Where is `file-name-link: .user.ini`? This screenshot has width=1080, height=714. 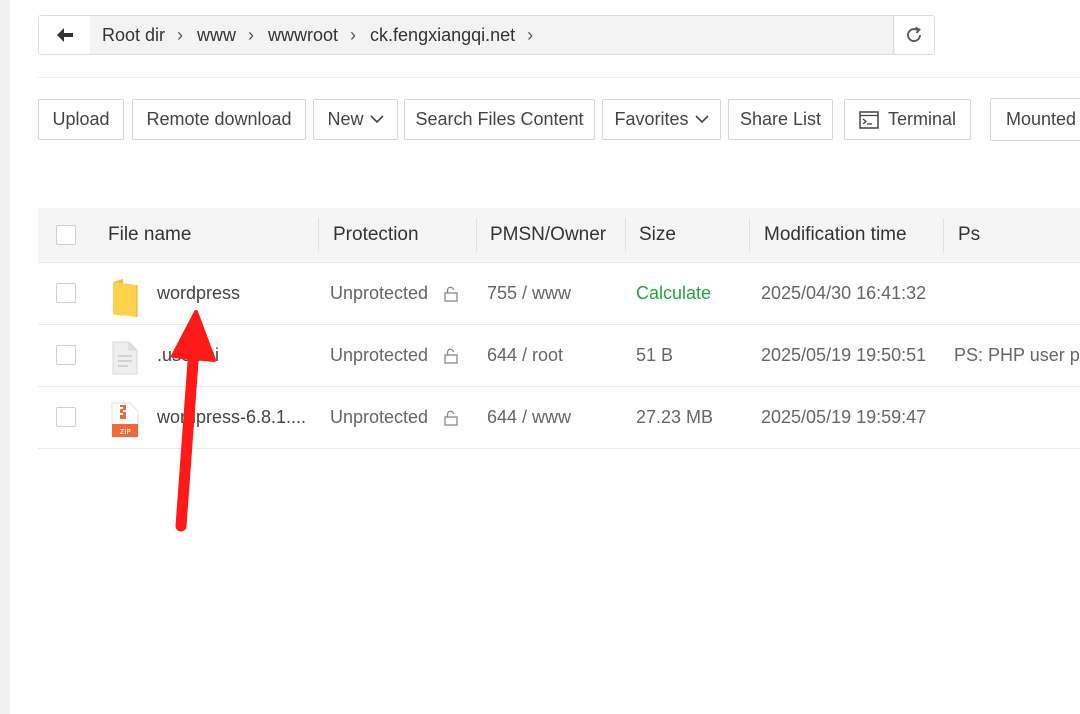 file-name-link: .user.ini is located at coordinates (188, 355).